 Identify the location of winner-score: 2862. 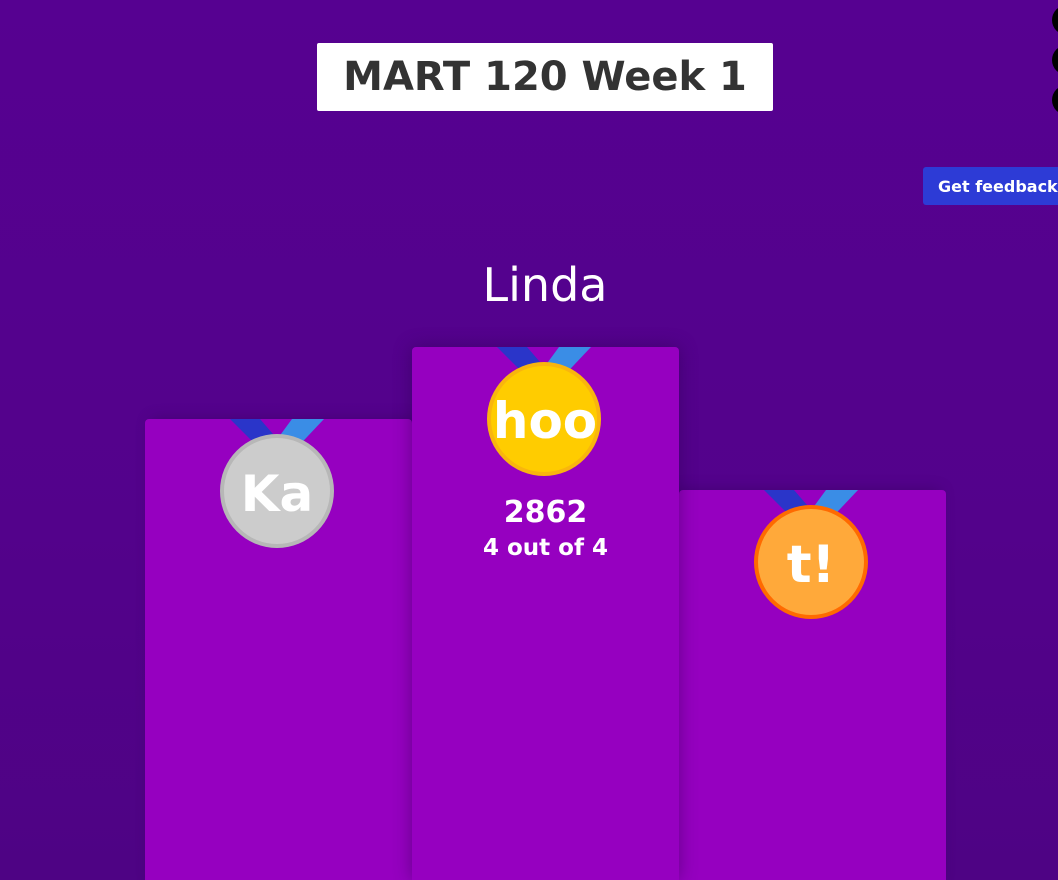
(545, 512).